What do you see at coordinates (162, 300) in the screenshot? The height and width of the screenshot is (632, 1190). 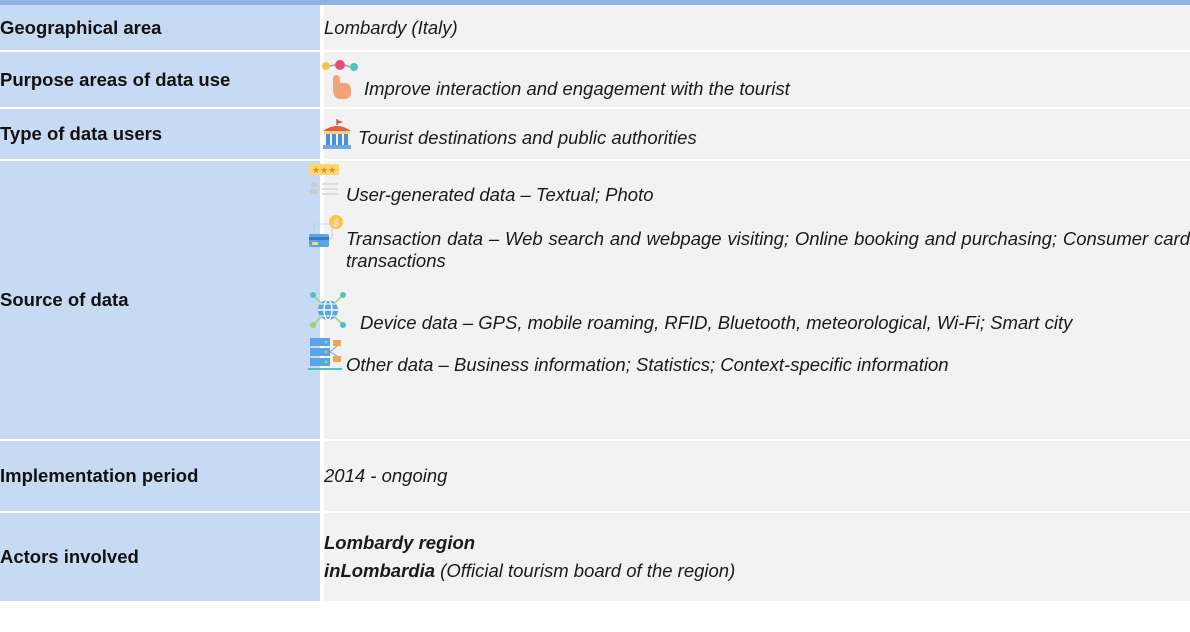 I see `row-label: Source of data` at bounding box center [162, 300].